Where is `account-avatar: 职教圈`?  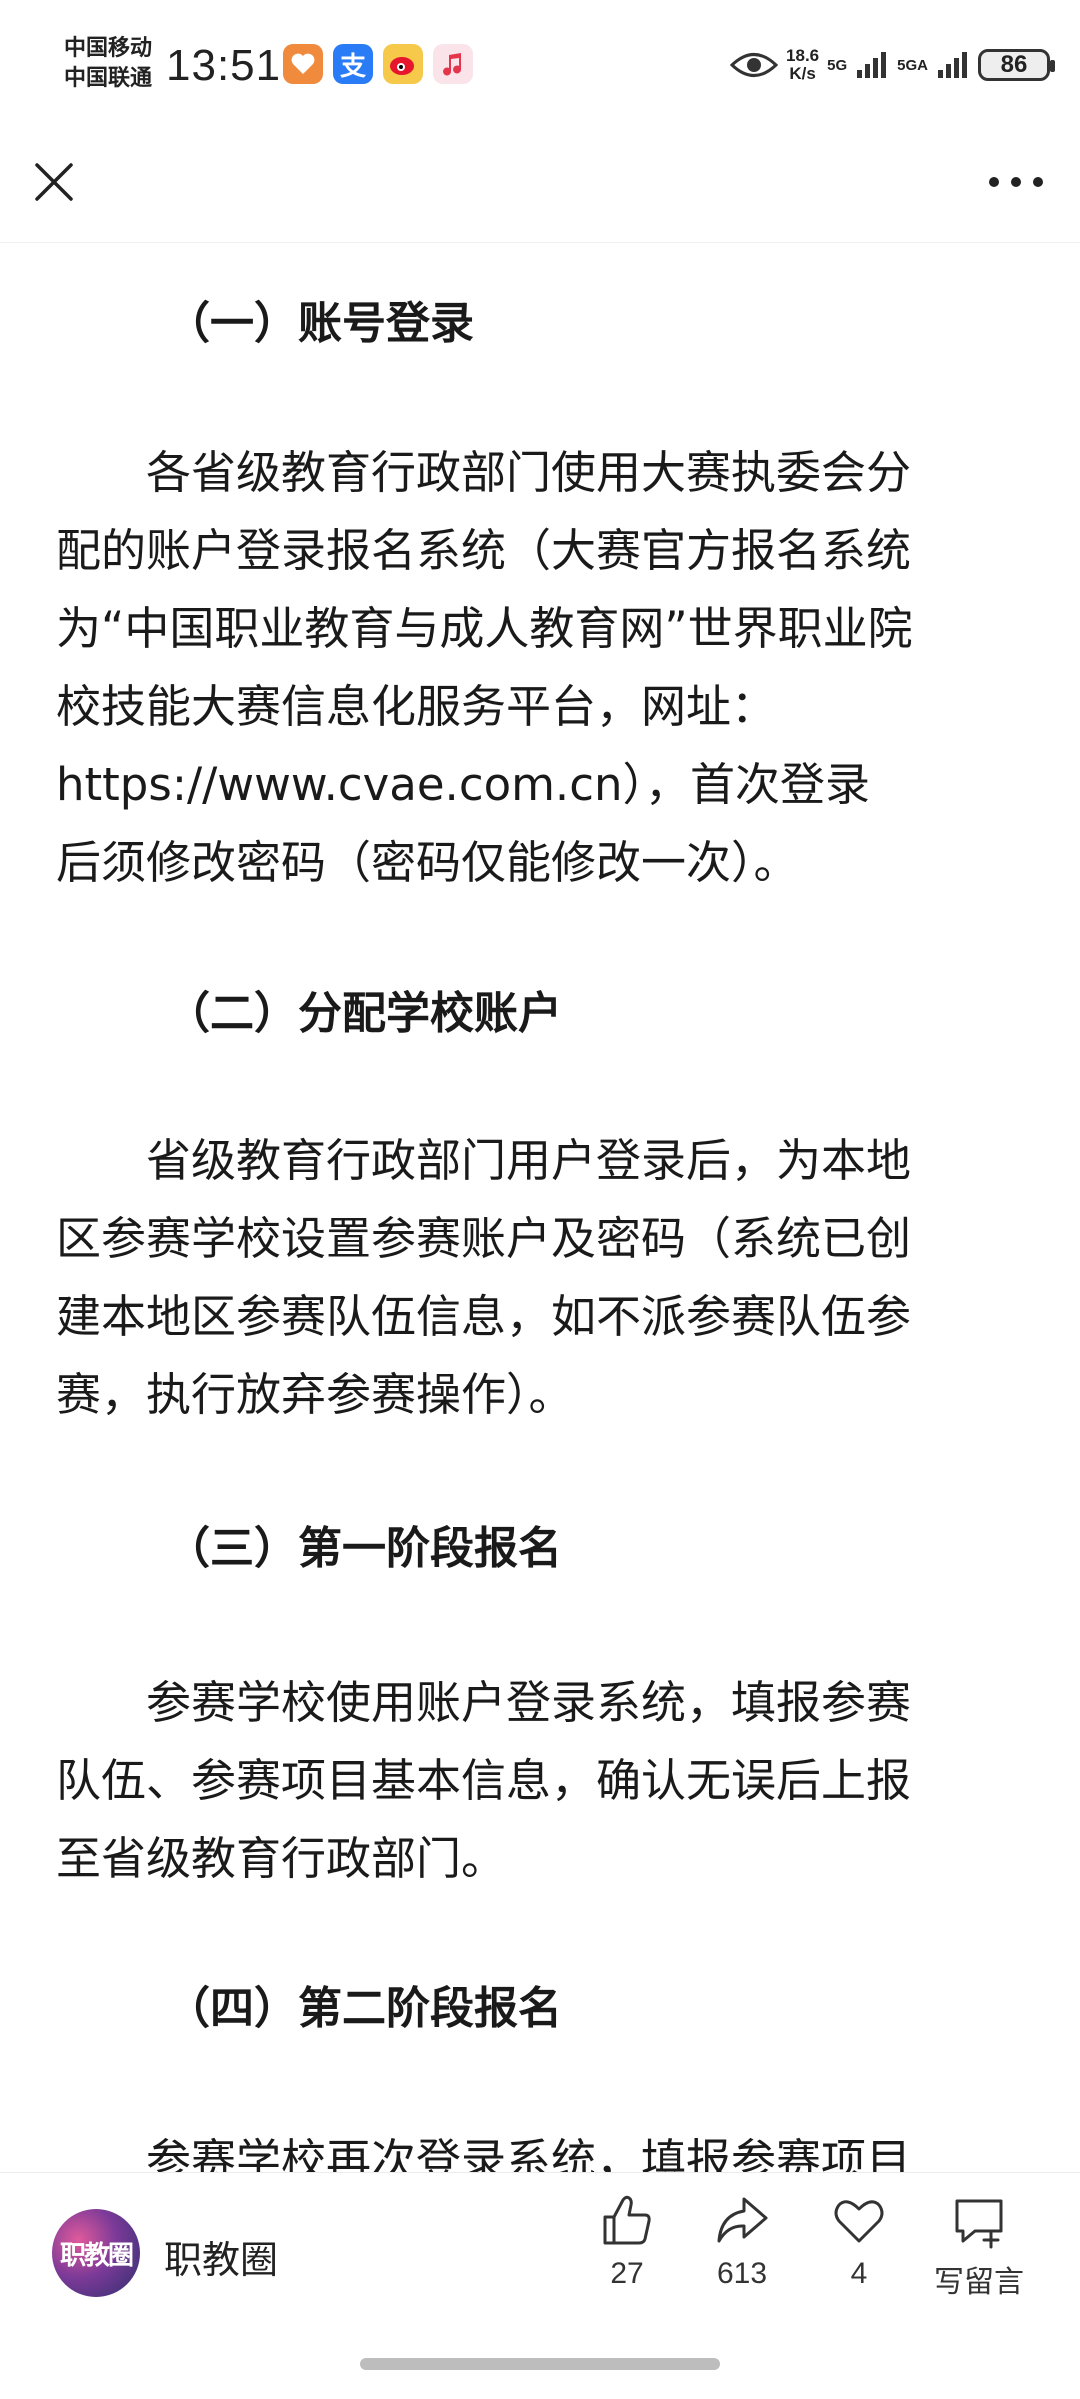 account-avatar: 职教圈 is located at coordinates (96, 2253).